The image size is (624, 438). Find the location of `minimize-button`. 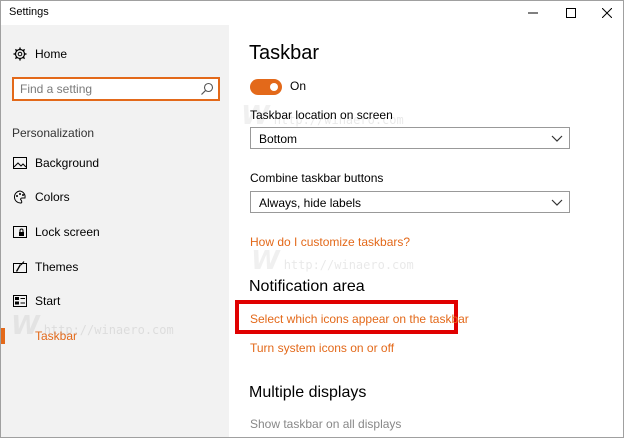

minimize-button is located at coordinates (533, 13).